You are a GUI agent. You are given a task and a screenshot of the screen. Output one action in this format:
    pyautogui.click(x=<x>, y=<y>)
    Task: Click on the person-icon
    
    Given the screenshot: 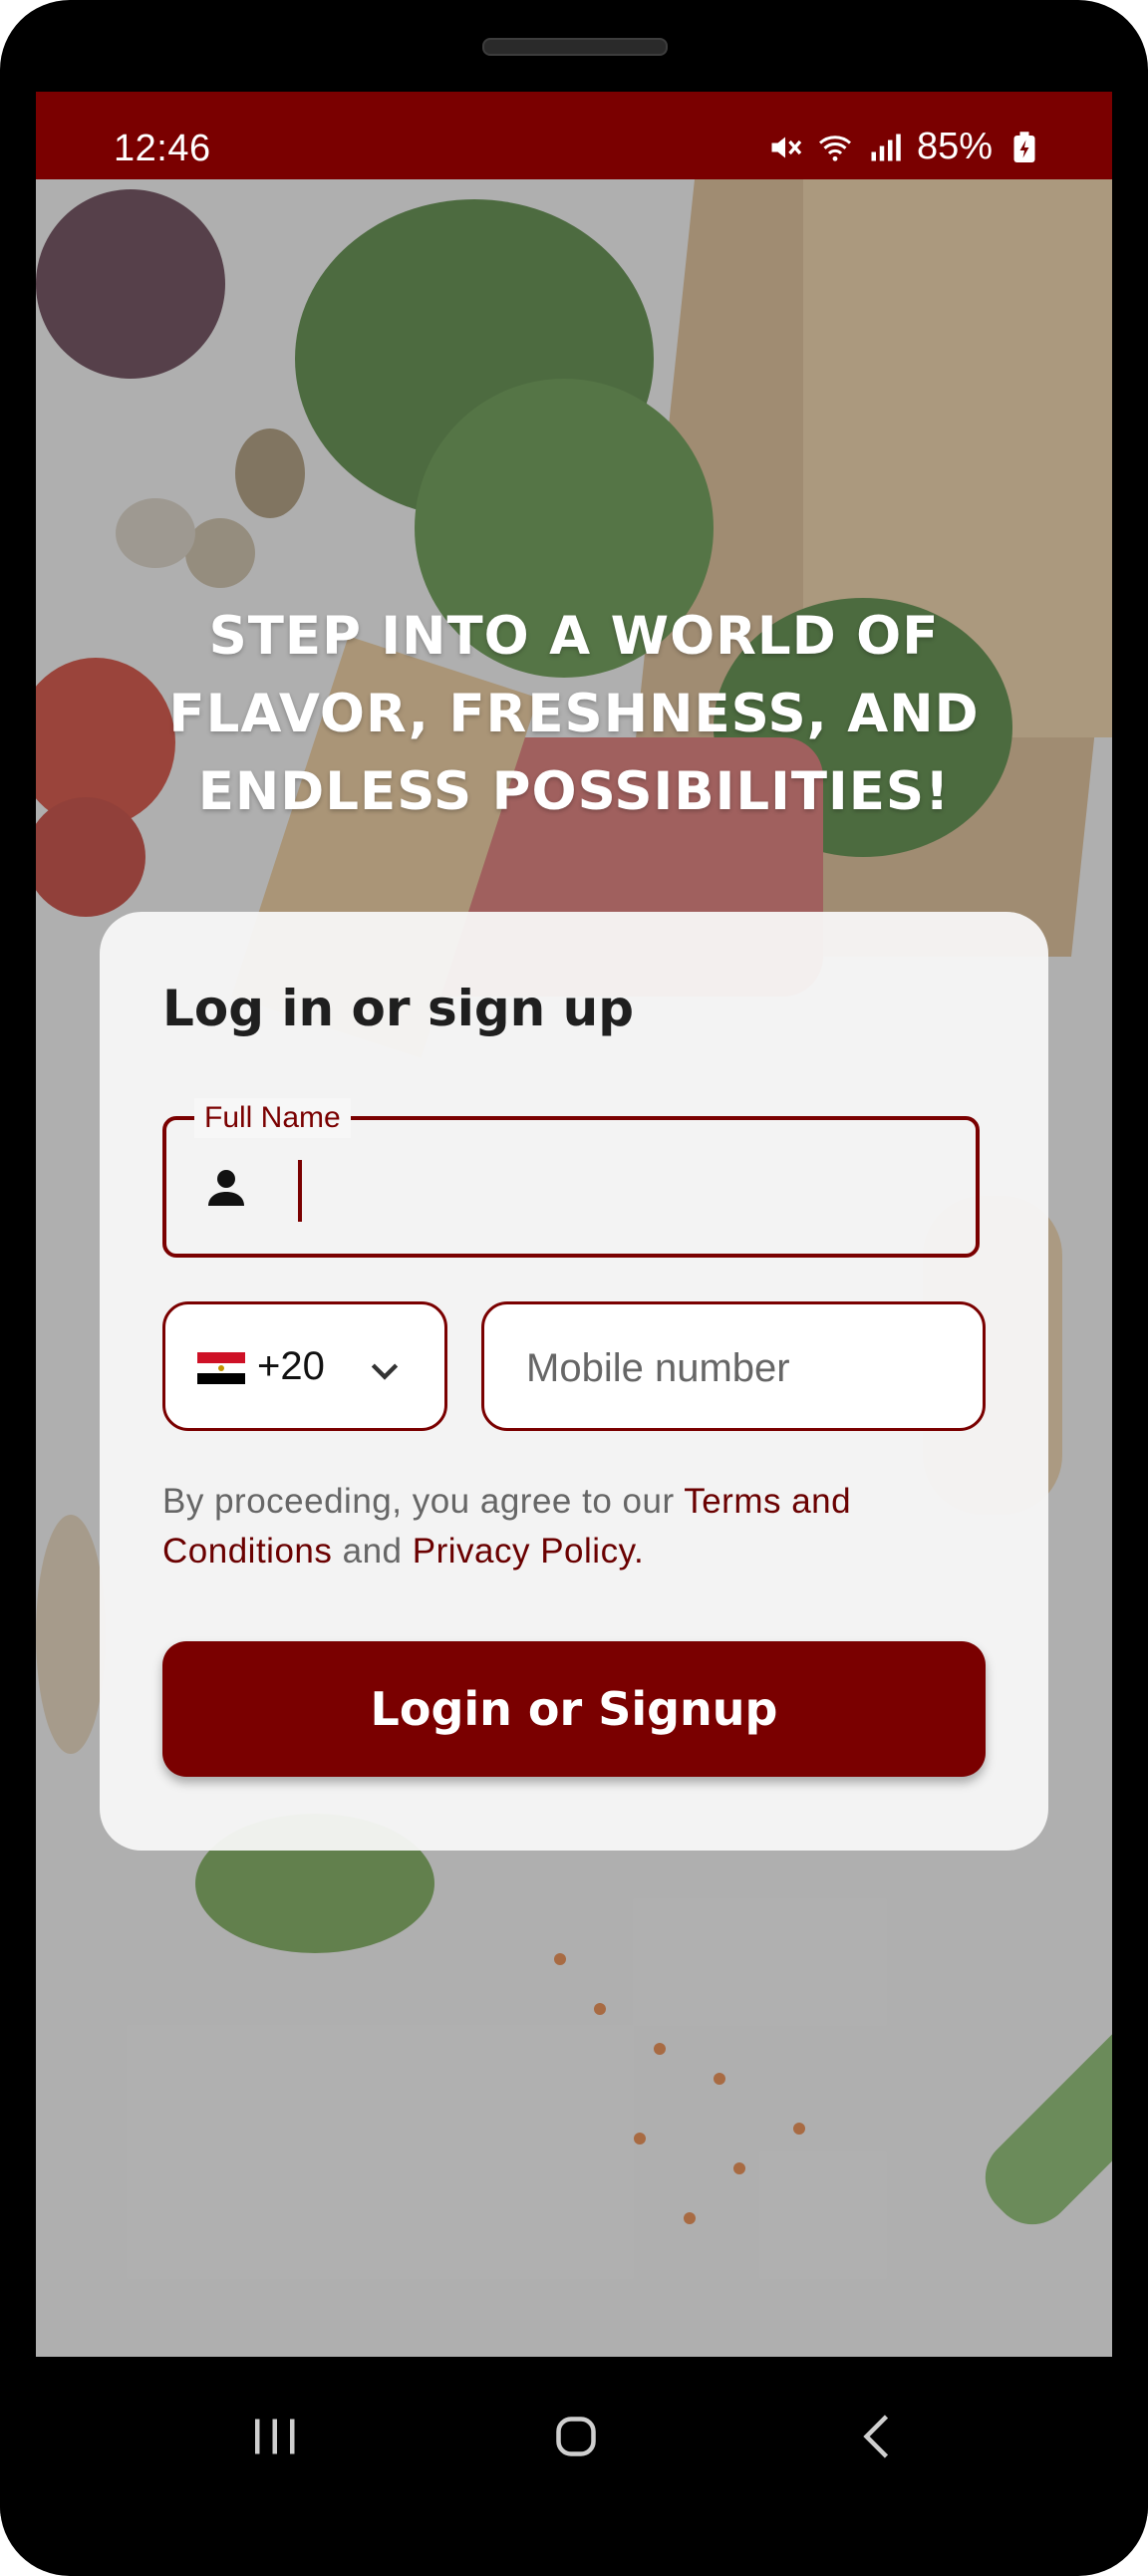 What is the action you would take?
    pyautogui.click(x=226, y=1188)
    